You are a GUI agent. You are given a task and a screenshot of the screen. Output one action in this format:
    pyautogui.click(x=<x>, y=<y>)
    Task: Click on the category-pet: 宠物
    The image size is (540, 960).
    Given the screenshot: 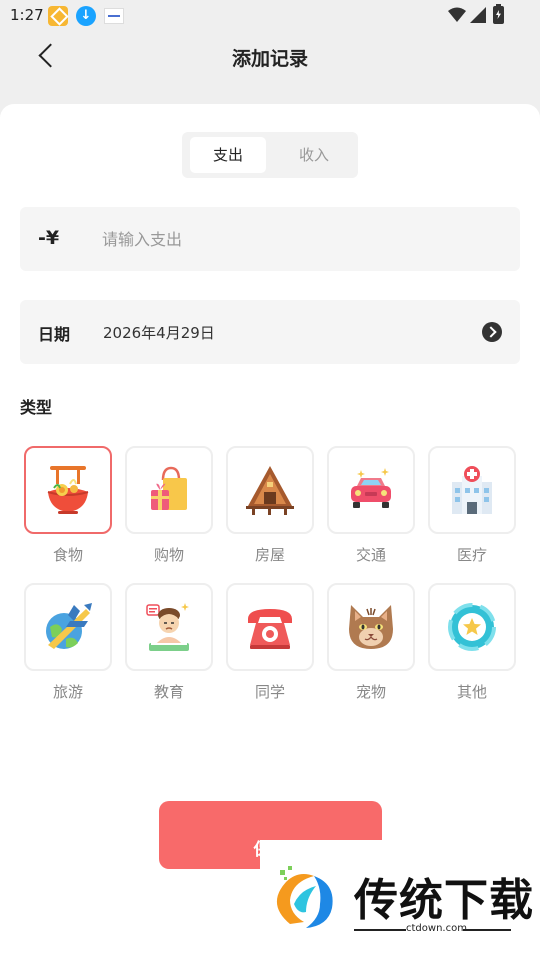 What is the action you would take?
    pyautogui.click(x=371, y=642)
    